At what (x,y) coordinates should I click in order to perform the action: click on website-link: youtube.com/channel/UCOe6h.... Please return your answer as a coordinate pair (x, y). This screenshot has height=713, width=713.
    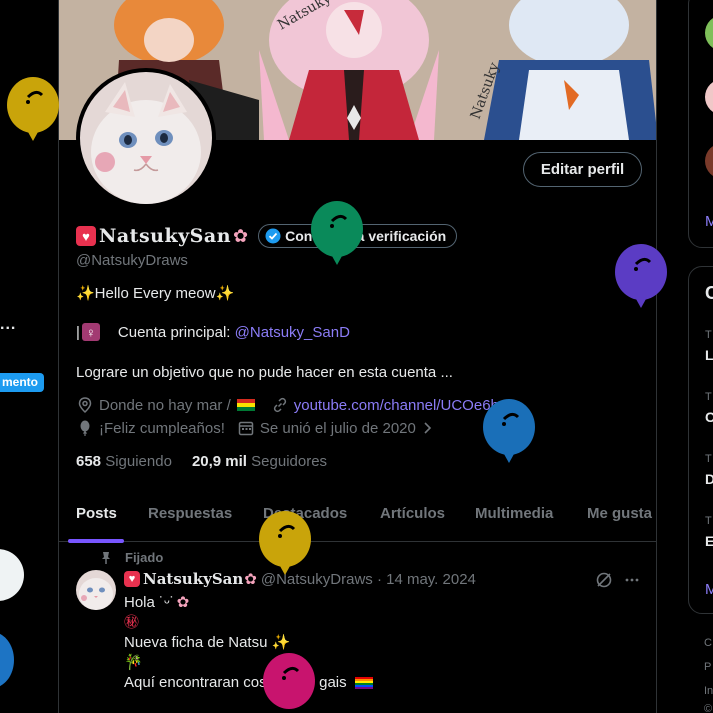
    Looking at the image, I should click on (403, 405).